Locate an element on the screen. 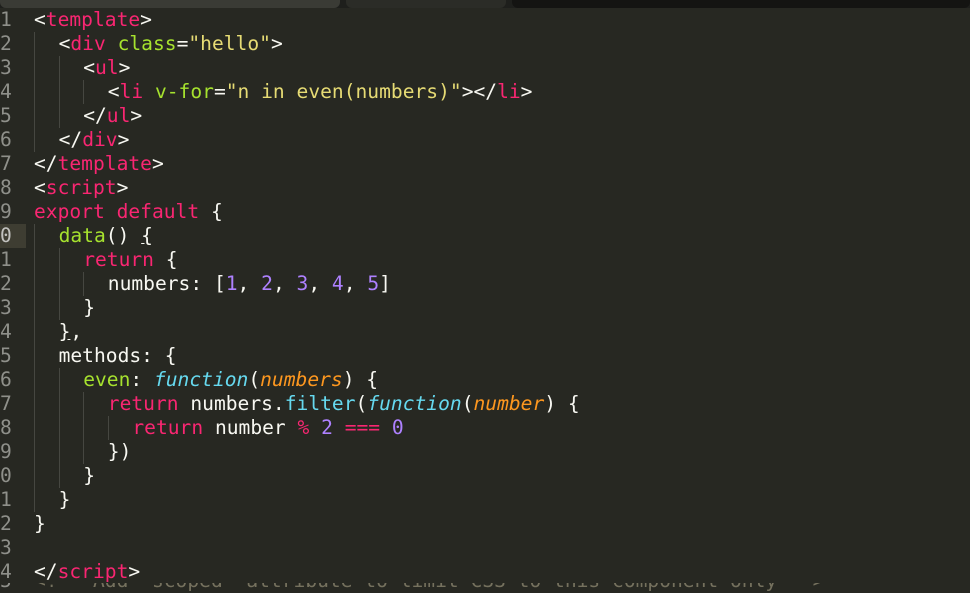 The height and width of the screenshot is (593, 970). code-content: <ul> is located at coordinates (82, 68).